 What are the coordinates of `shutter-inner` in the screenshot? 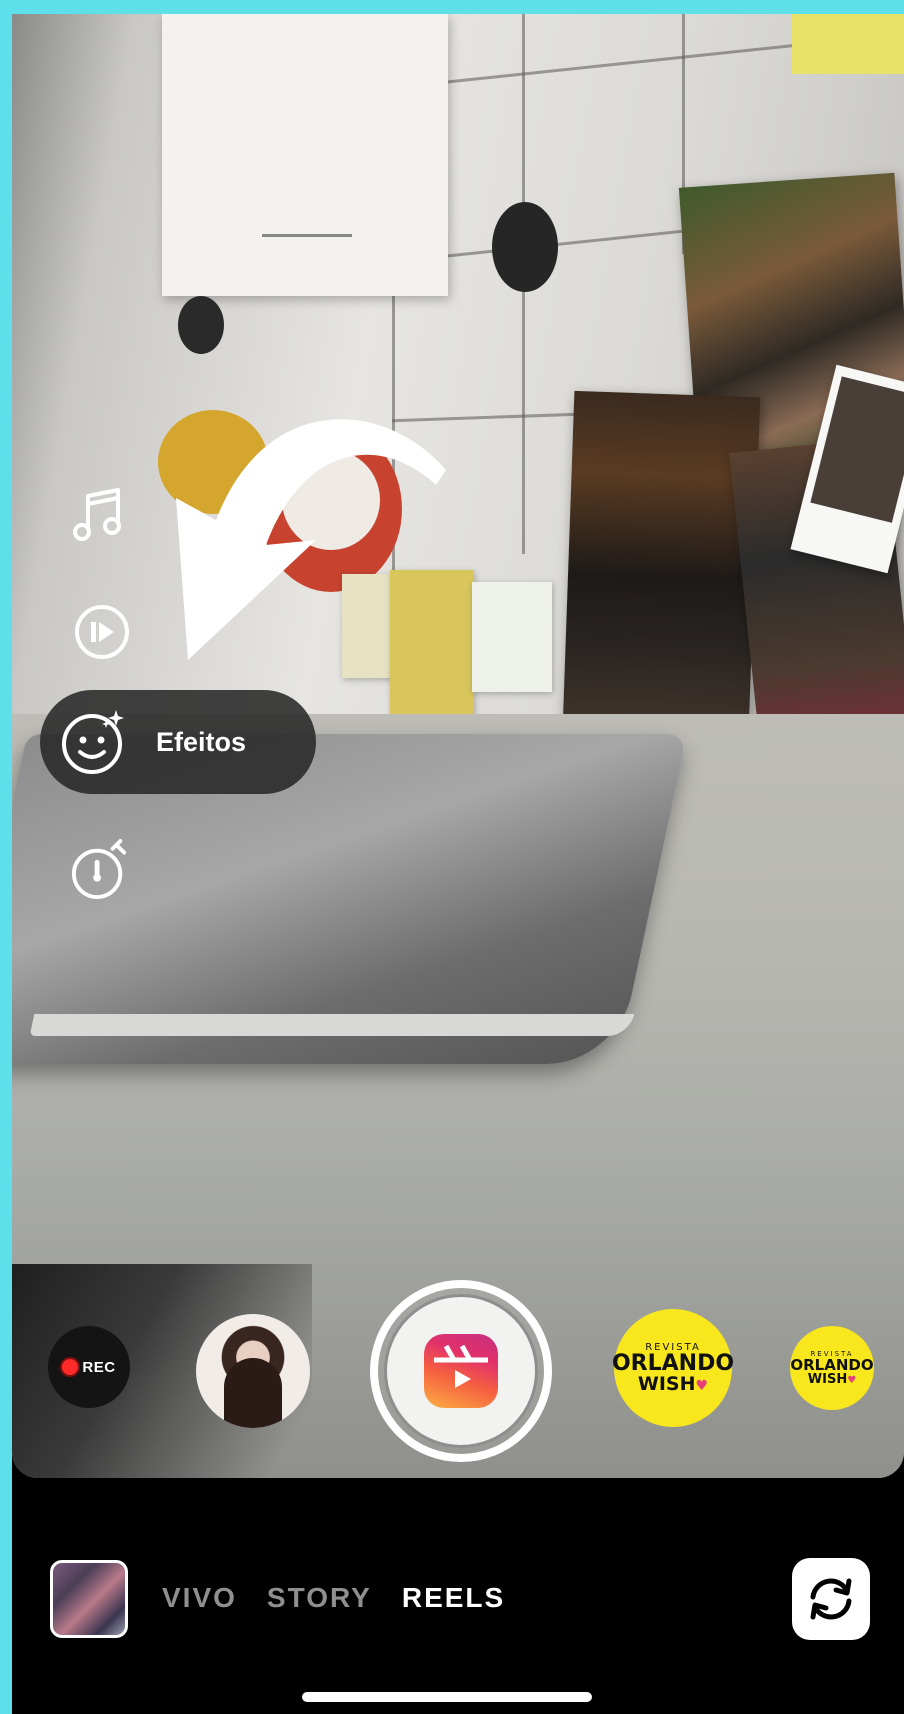 It's located at (461, 1371).